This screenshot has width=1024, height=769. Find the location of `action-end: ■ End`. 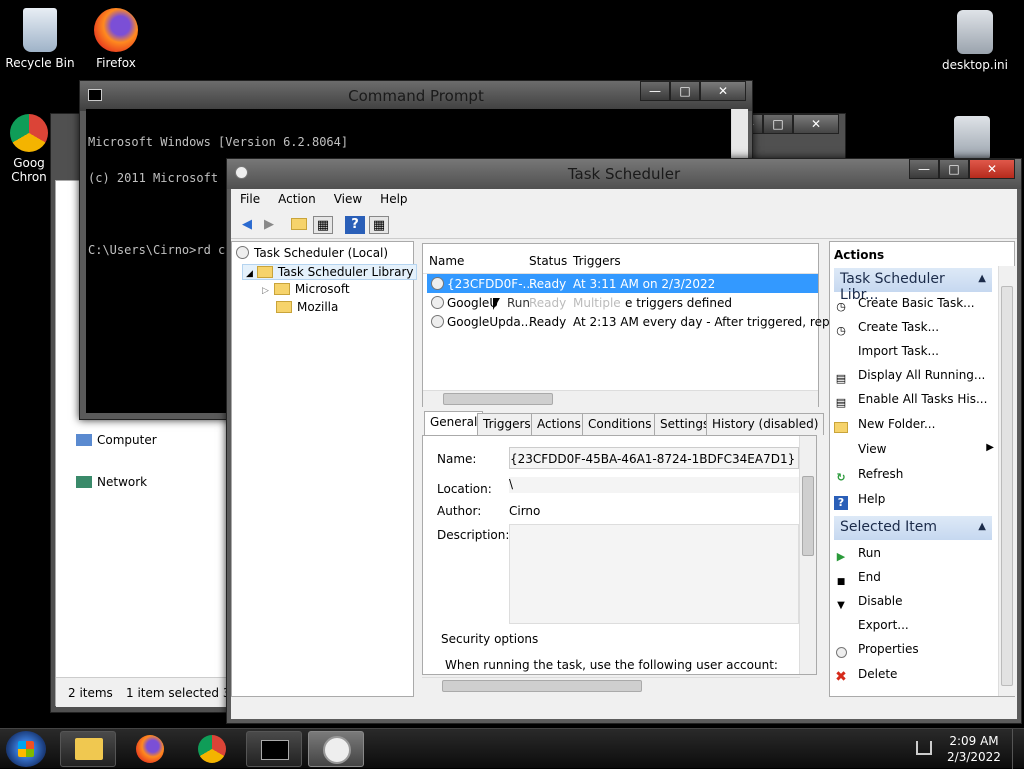

action-end: ■ End is located at coordinates (857, 579).